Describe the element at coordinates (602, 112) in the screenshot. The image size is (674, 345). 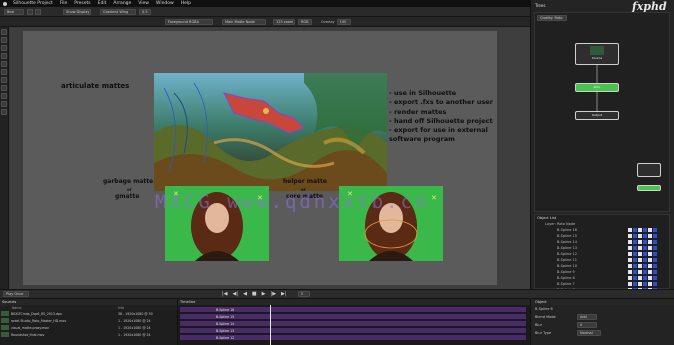
I see `tree-panel: Quality: Roto Source Roto Output` at that location.